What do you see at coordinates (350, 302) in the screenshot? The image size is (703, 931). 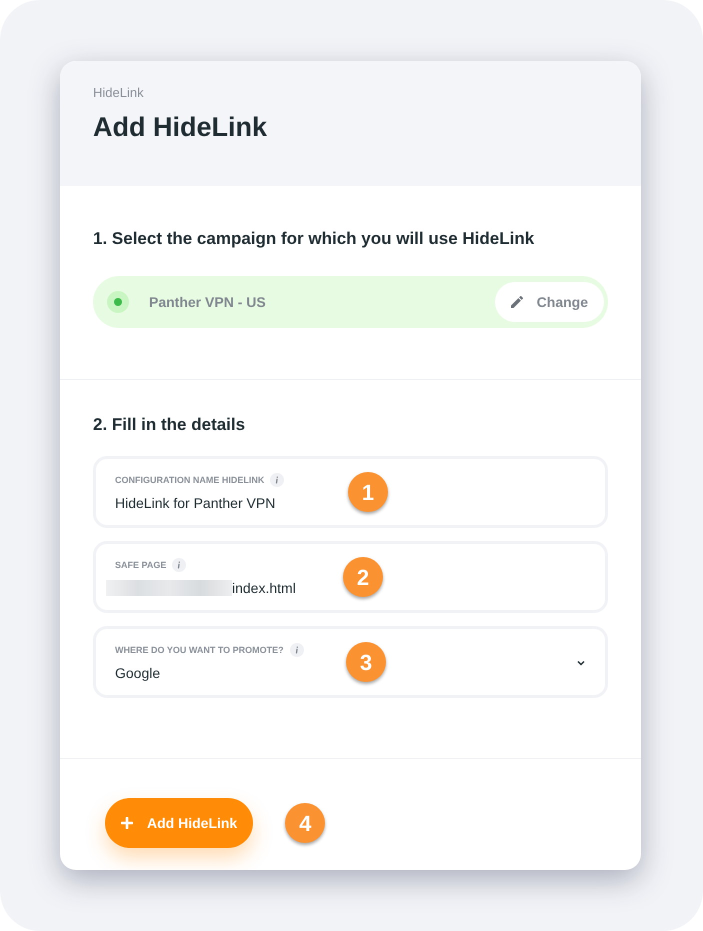 I see `campaign-pill: Panther VPN - US Change` at bounding box center [350, 302].